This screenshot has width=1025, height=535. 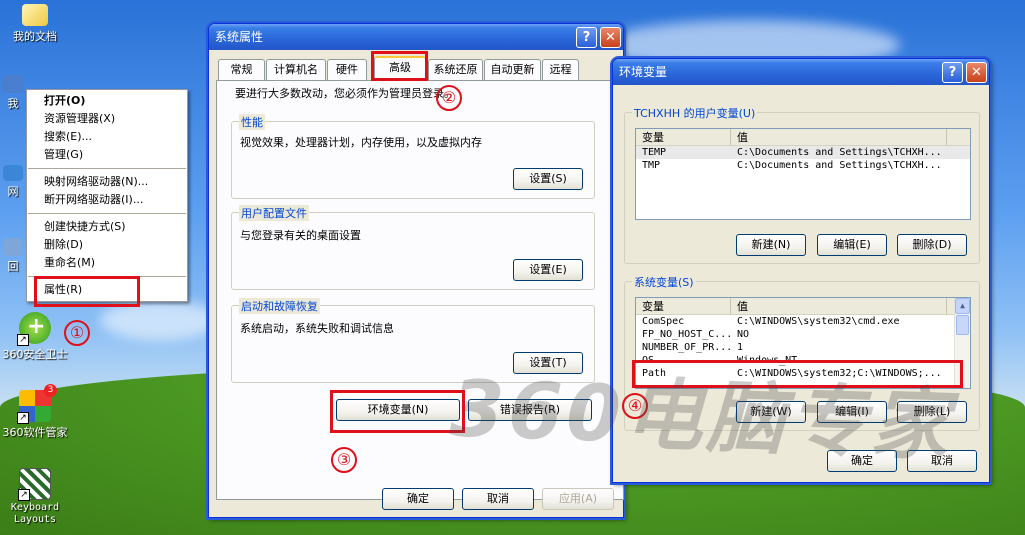 I want to click on desktop-icon-label: Keyboard Layouts, so click(x=35, y=513).